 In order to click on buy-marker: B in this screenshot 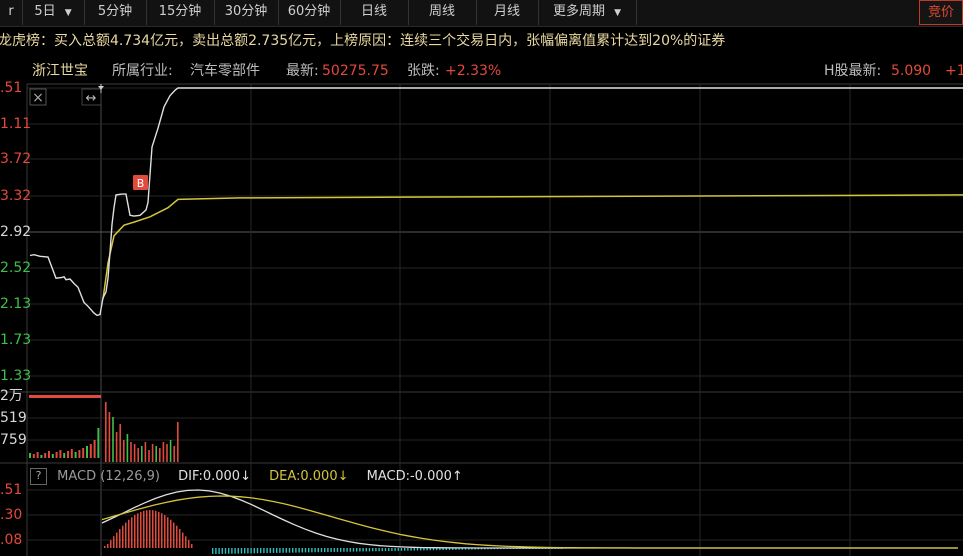, I will do `click(140, 182)`.